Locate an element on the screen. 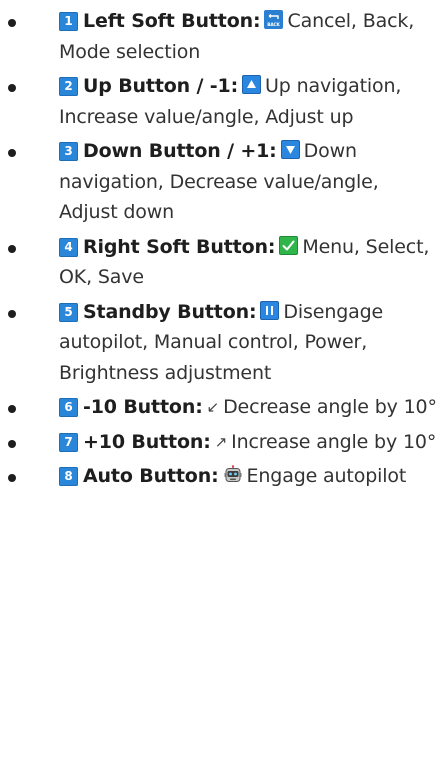 The image size is (445, 762). robot-icon is located at coordinates (233, 475).